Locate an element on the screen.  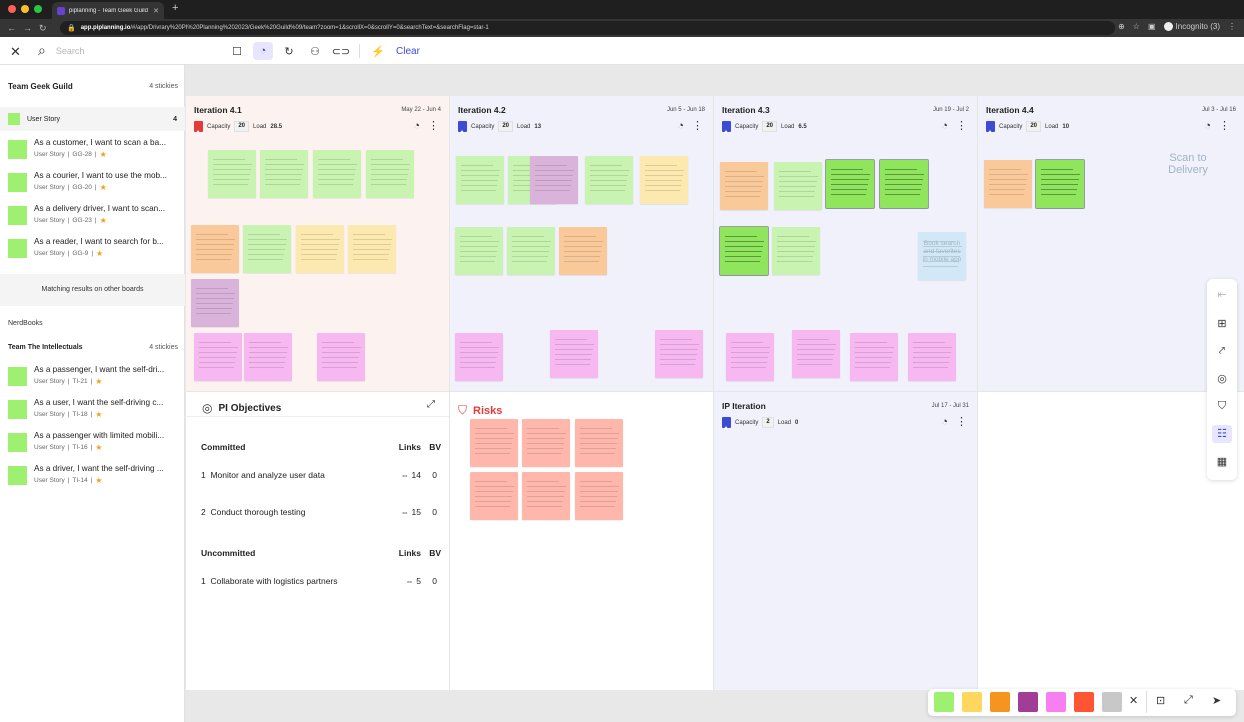
team-filter-icon: ⚇ is located at coordinates (315, 51).